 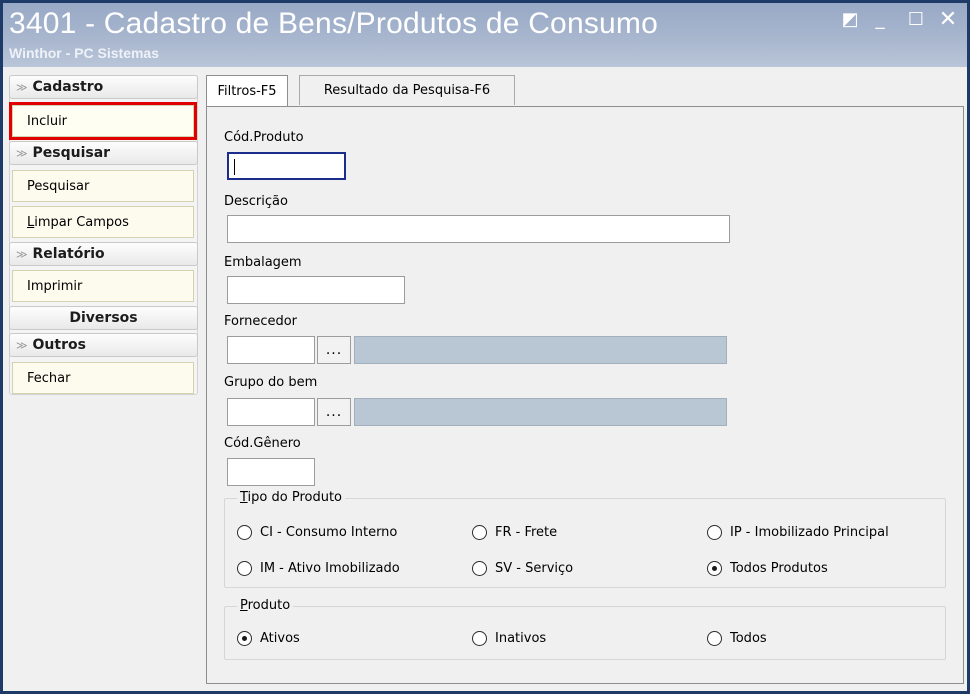 What do you see at coordinates (261, 321) in the screenshot?
I see `fornecedor-label: Fornecedor` at bounding box center [261, 321].